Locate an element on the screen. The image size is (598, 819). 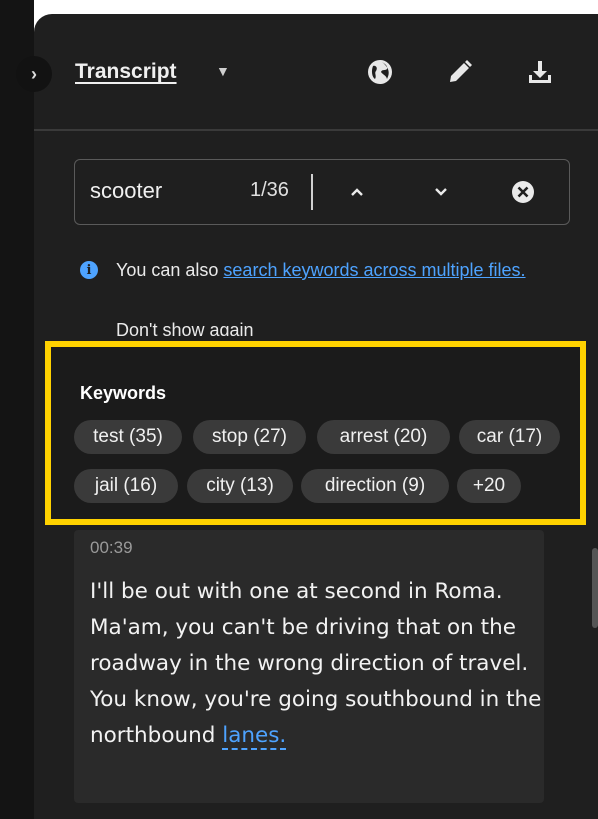
next-match-button is located at coordinates (441, 192).